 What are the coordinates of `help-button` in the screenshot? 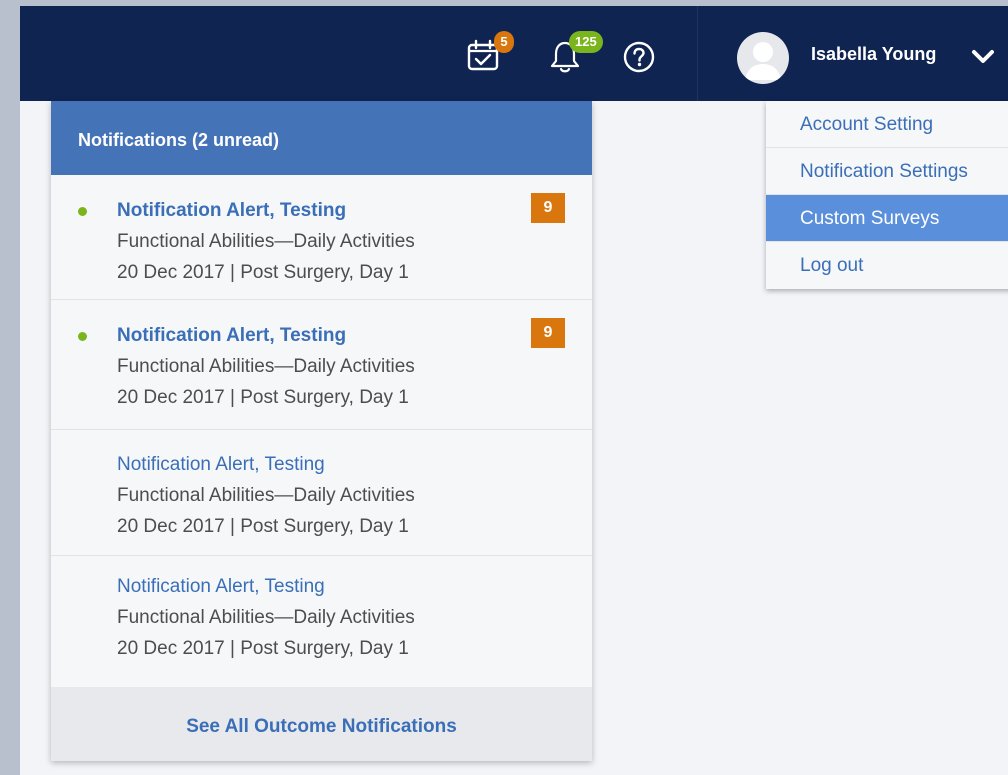 It's located at (639, 57).